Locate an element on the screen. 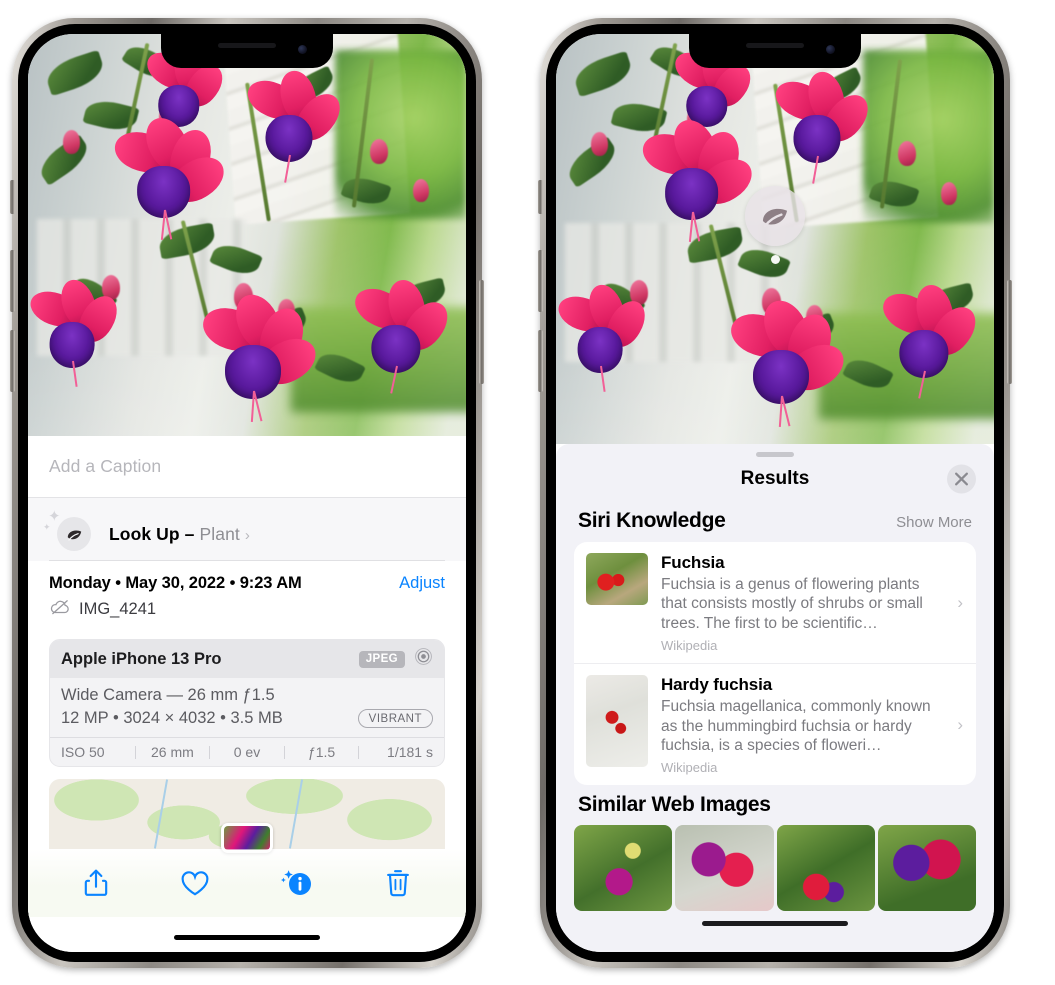 This screenshot has height=985, width=1055. leaf-icon: ✦ ✦ is located at coordinates (67, 530).